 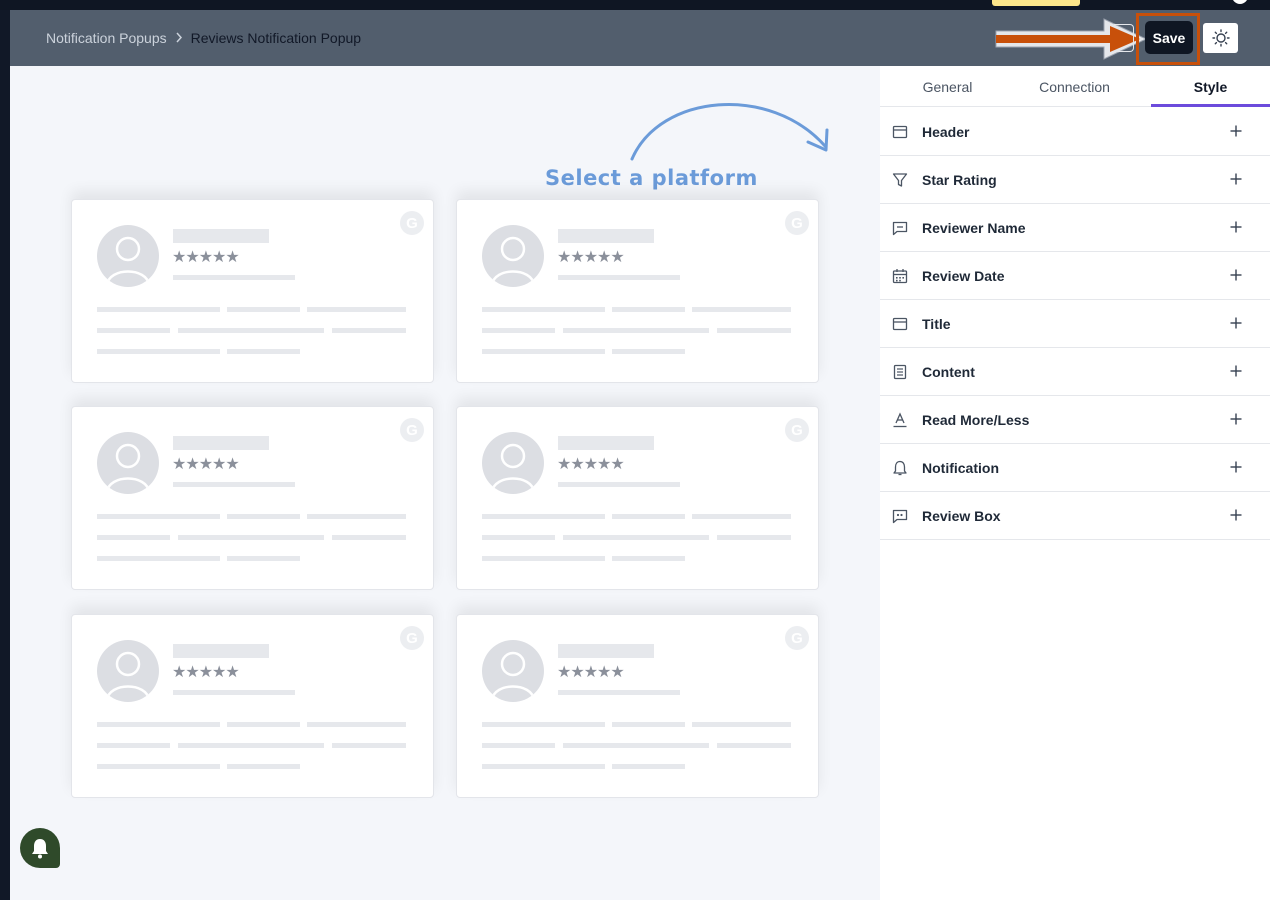 What do you see at coordinates (1075, 516) in the screenshot?
I see `style-section-review-box: Review Box` at bounding box center [1075, 516].